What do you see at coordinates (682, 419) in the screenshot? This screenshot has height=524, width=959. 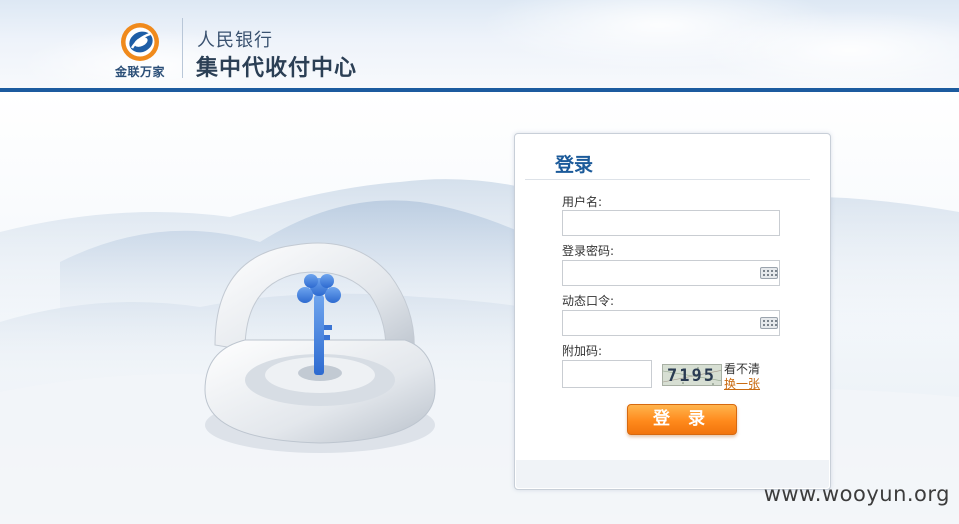 I see `login-button: 登 录` at bounding box center [682, 419].